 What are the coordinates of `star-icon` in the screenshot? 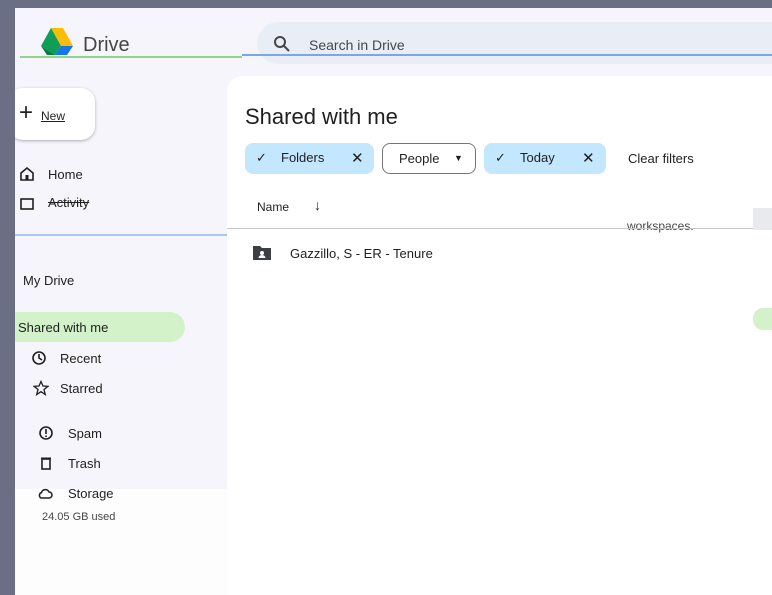 It's located at (41, 388).